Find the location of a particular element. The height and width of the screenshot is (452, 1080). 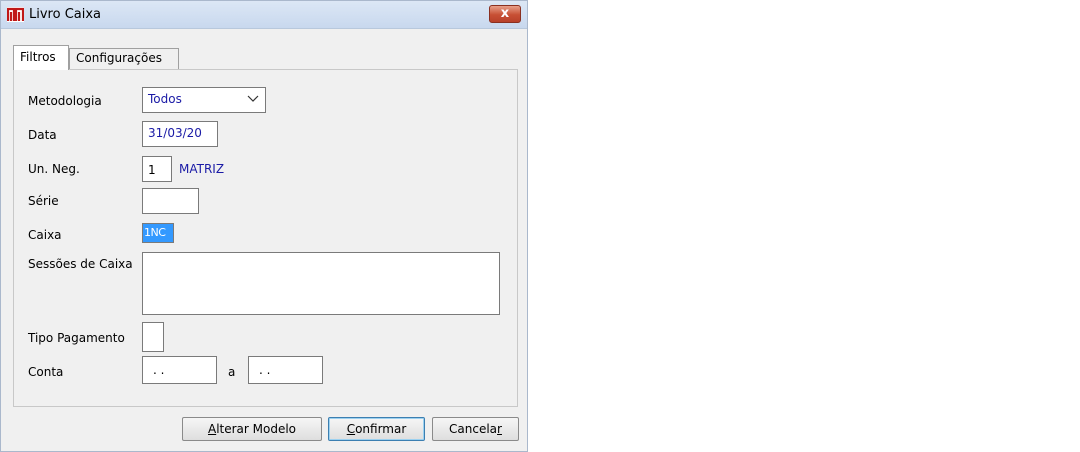

cancelar-label: Cancela is located at coordinates (473, 429).